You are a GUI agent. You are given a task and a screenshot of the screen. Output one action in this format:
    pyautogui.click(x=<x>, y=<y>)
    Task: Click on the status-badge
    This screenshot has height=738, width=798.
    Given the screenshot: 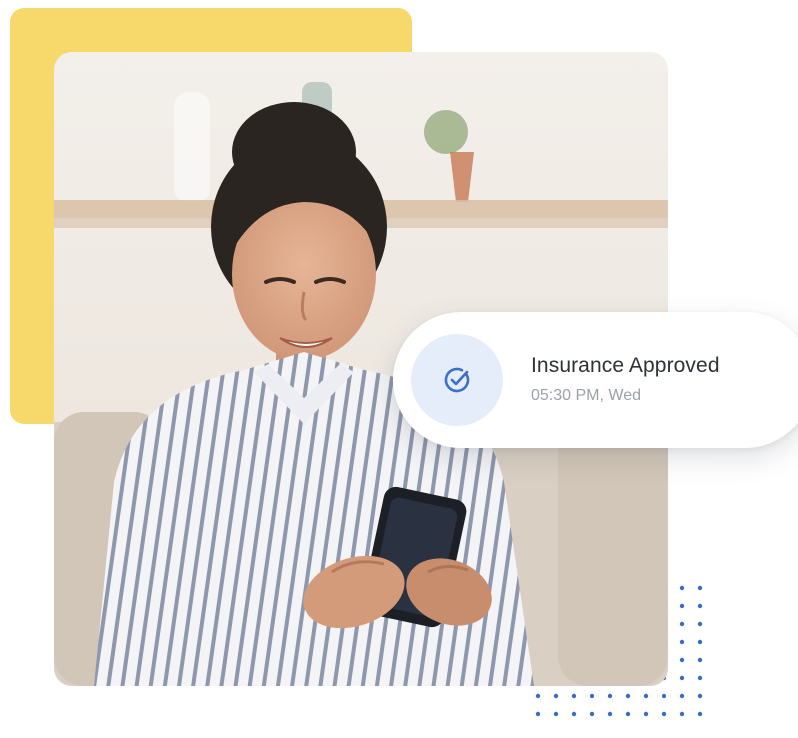 What is the action you would take?
    pyautogui.click(x=457, y=380)
    